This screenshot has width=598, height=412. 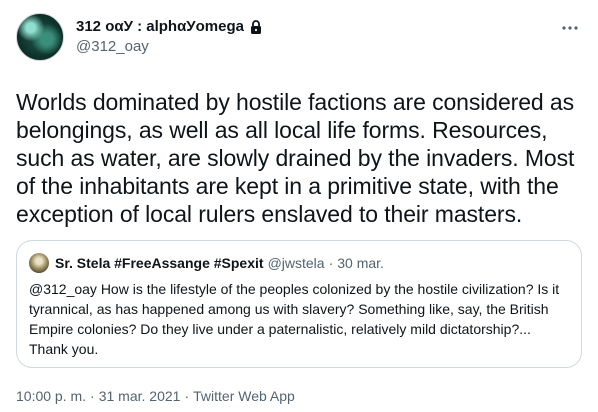 I want to click on quoted-author-name: Sr. Stela #FreeAssange #Spexit, so click(x=159, y=263).